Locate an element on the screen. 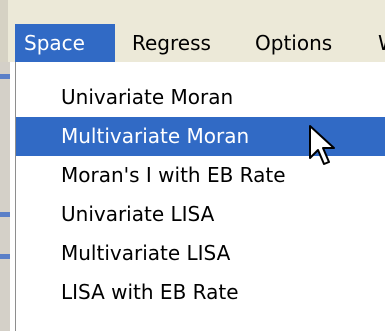 Image resolution: width=385 pixels, height=331 pixels. background-window-edge is located at coordinates (5, 196).